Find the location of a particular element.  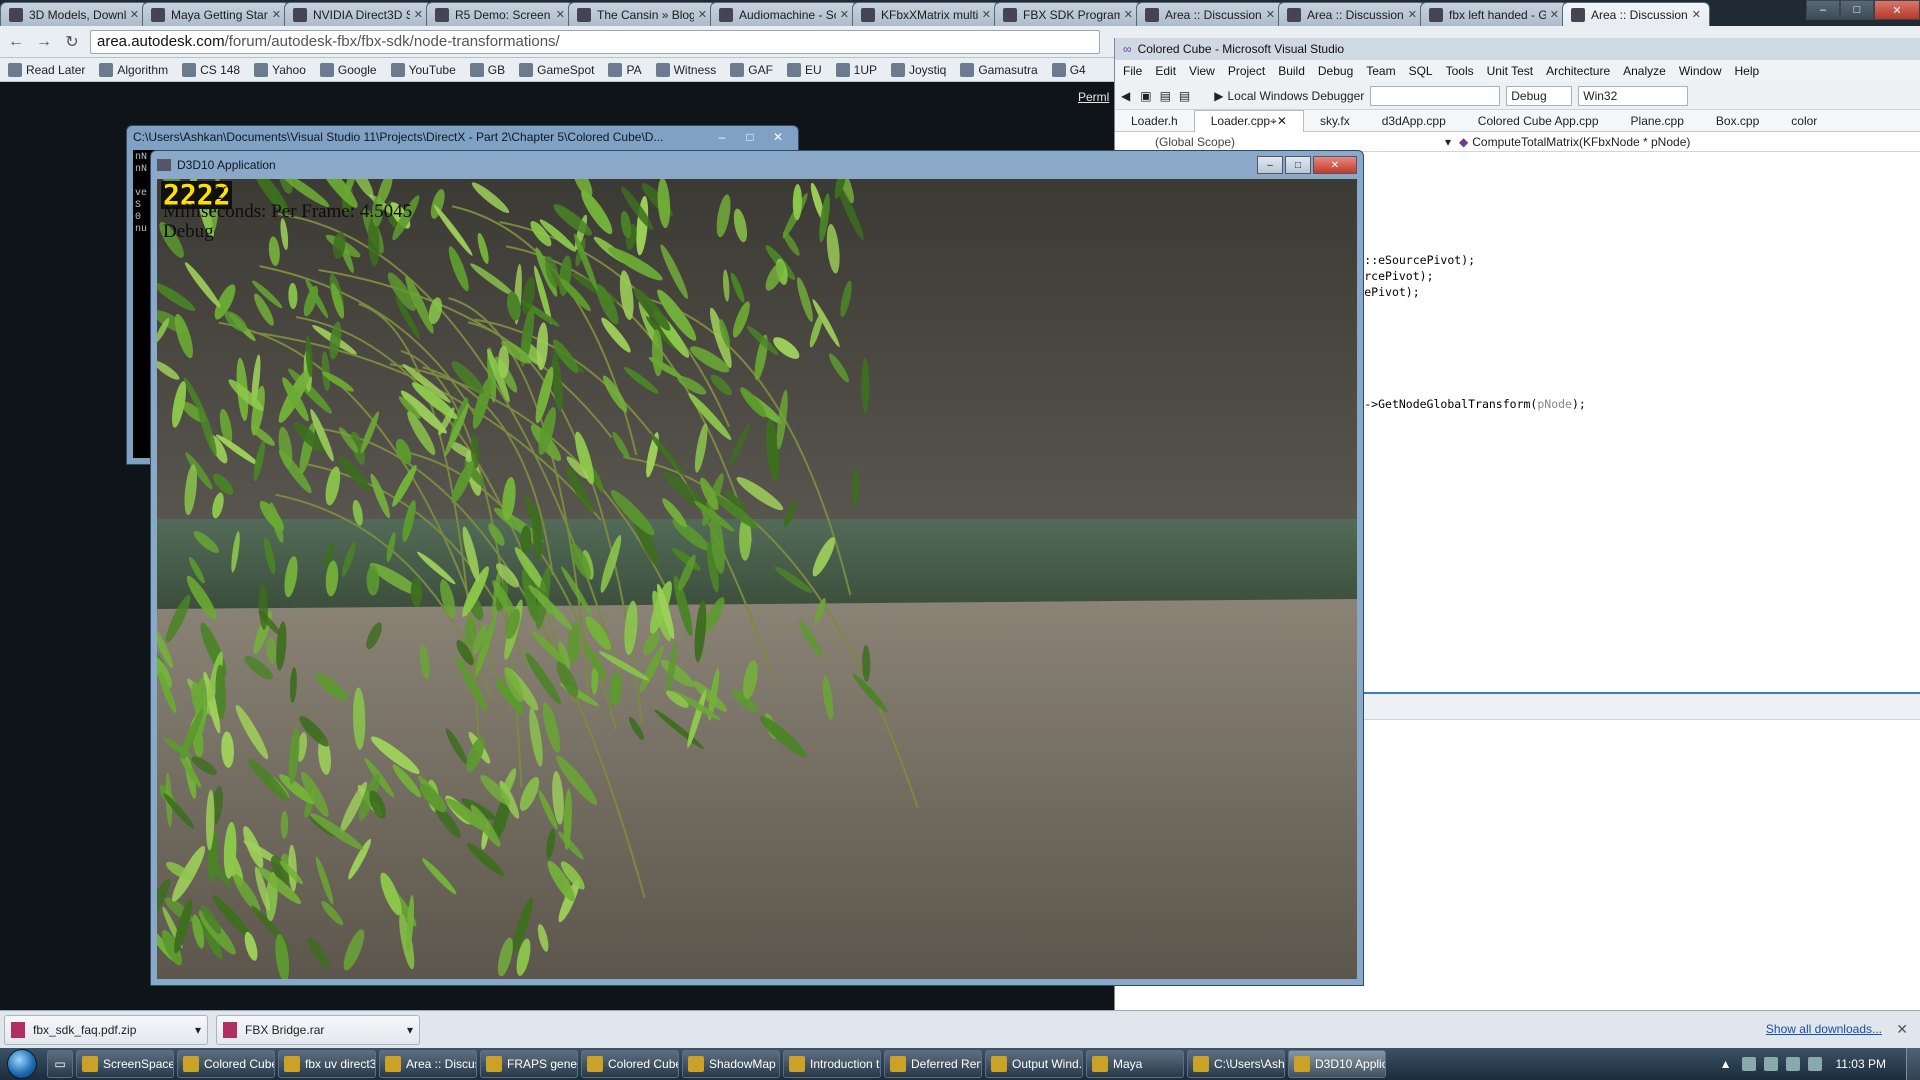

bookmark-item: GameSpot is located at coordinates (556, 69).